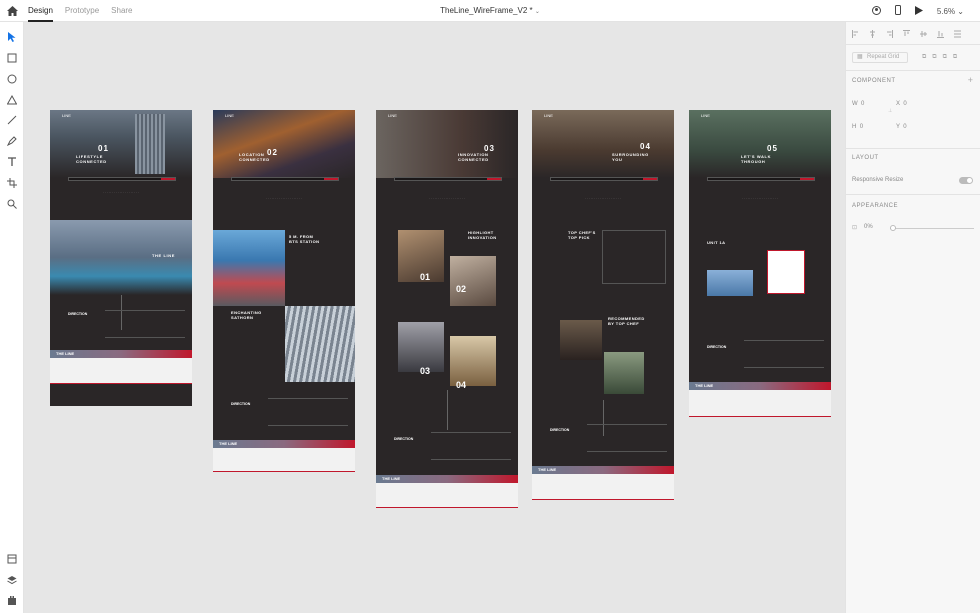 The image size is (980, 613). Describe the element at coordinates (12, 162) in the screenshot. I see `text-tool-icon` at that location.